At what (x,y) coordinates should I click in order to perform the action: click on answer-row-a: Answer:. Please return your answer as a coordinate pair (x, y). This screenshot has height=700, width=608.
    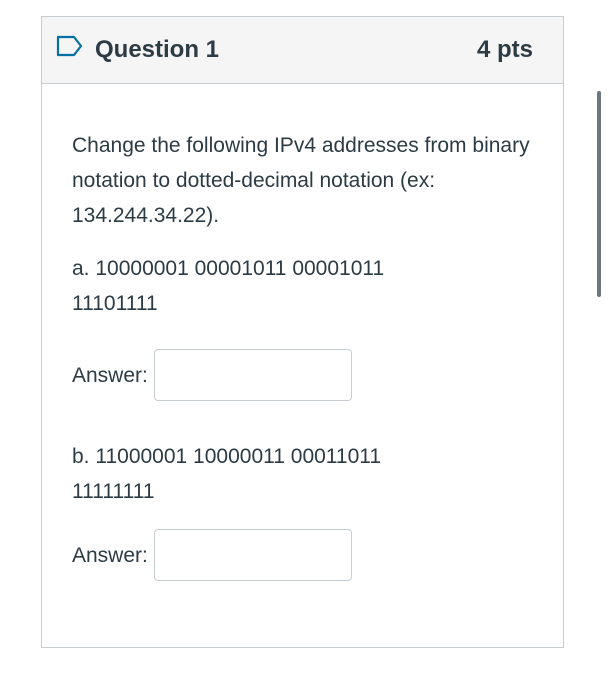
    Looking at the image, I should click on (302, 375).